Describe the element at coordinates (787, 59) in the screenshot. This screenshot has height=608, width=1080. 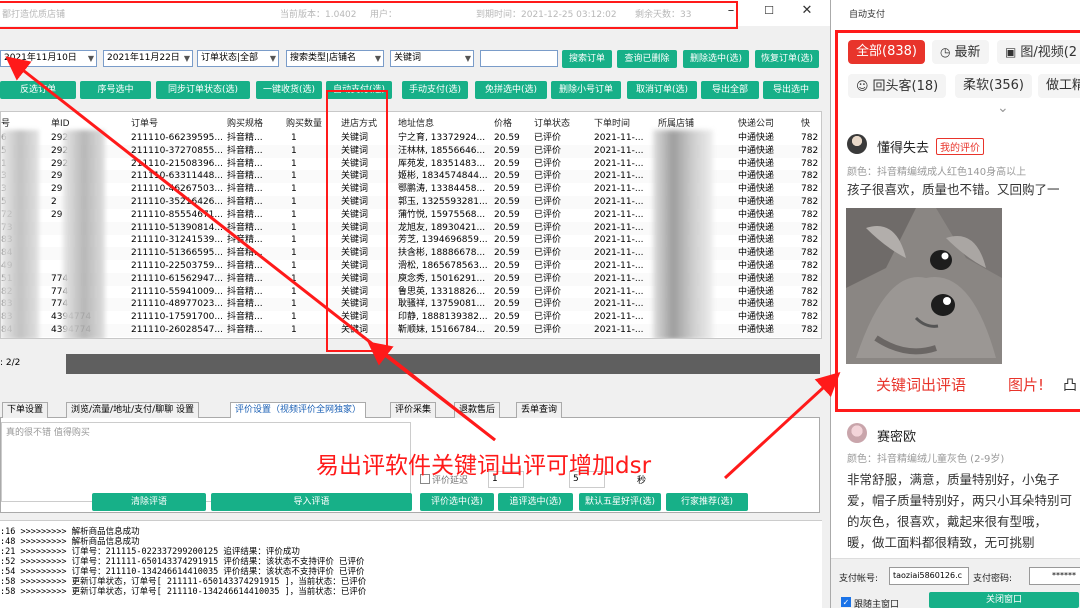
I see `restore-order-button: 恢复订单(选)` at that location.